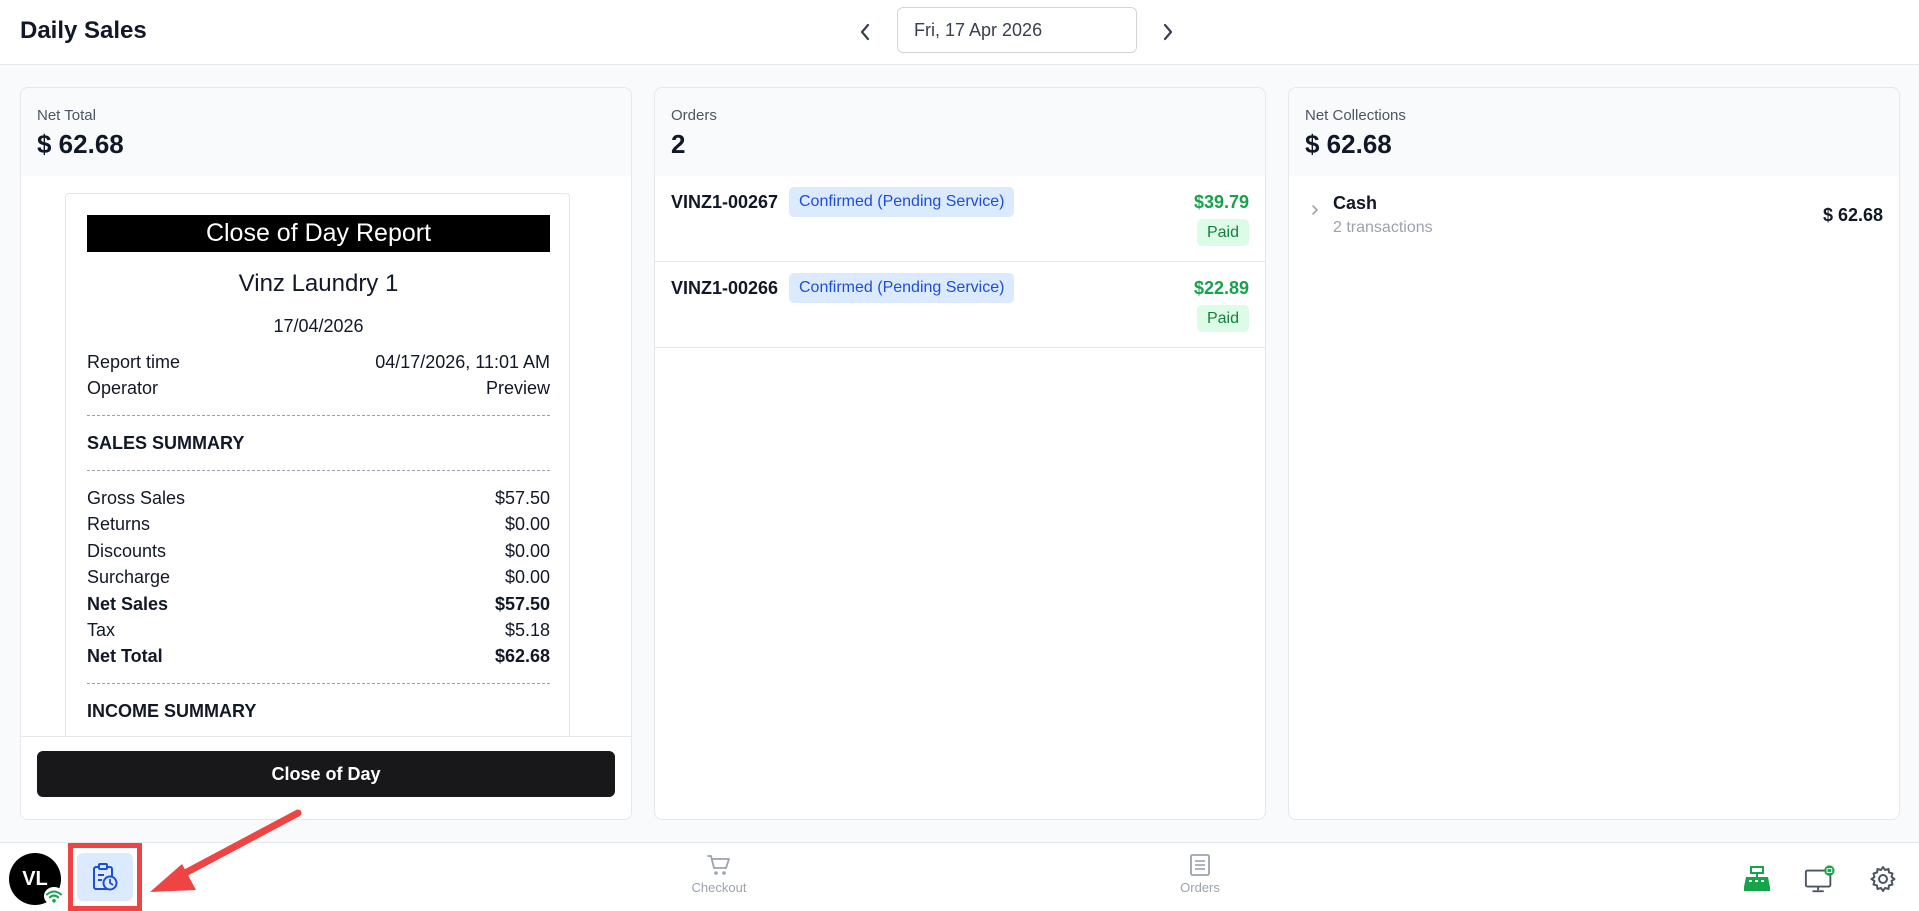 The image size is (1919, 911). I want to click on sales-row-net-total: Net Total $62.68, so click(318, 656).